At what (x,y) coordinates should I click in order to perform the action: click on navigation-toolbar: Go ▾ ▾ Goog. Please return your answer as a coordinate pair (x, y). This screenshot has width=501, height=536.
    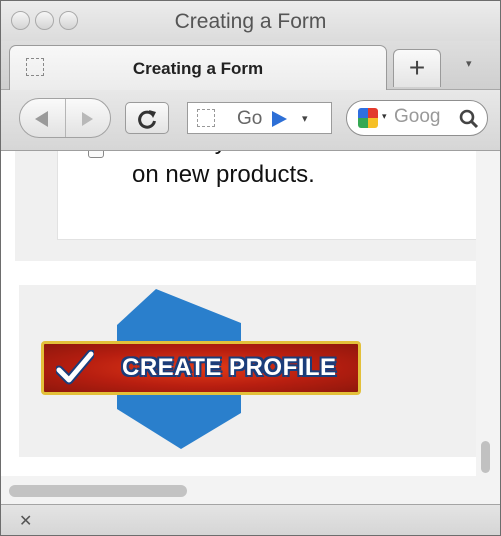
    Looking at the image, I should click on (250, 120).